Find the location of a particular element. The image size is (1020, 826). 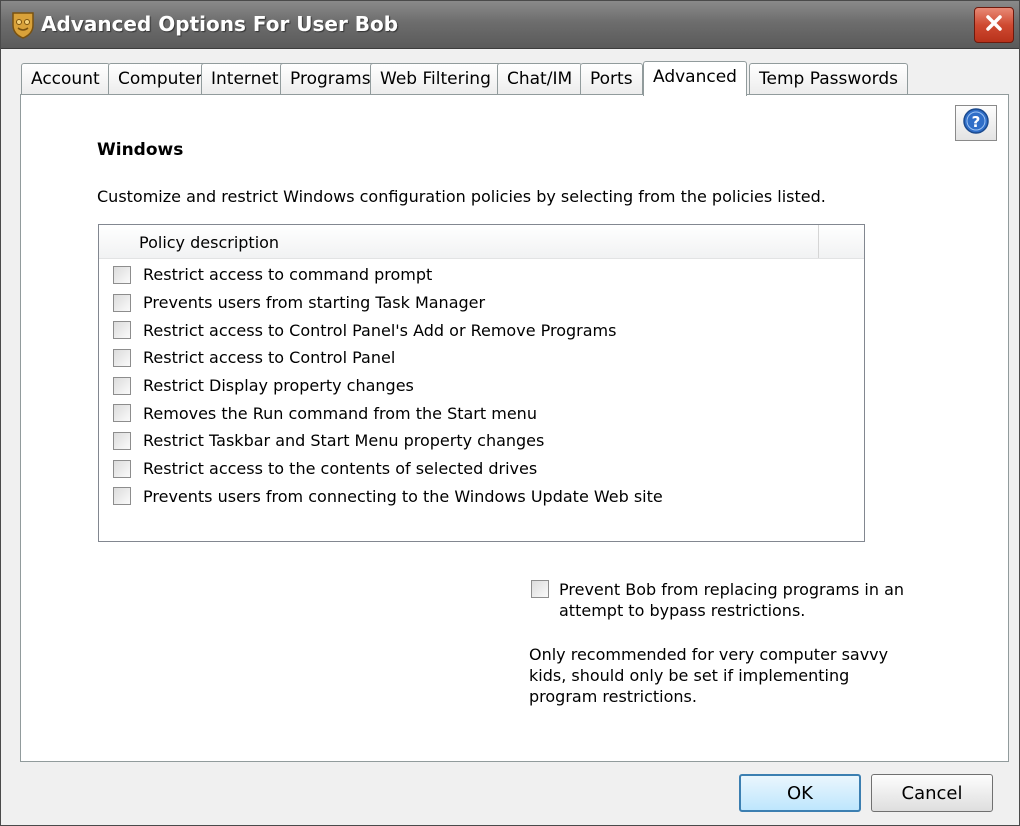

close-button is located at coordinates (994, 25).